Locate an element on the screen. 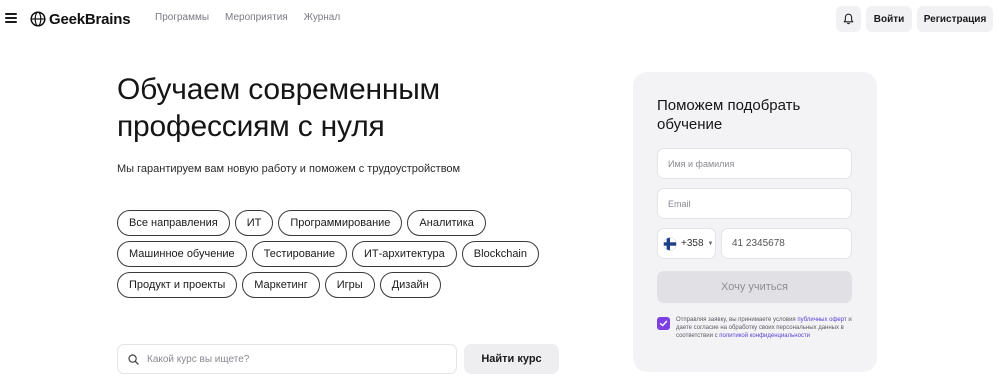 The height and width of the screenshot is (390, 999). brand-name: GeekBrains is located at coordinates (90, 19).